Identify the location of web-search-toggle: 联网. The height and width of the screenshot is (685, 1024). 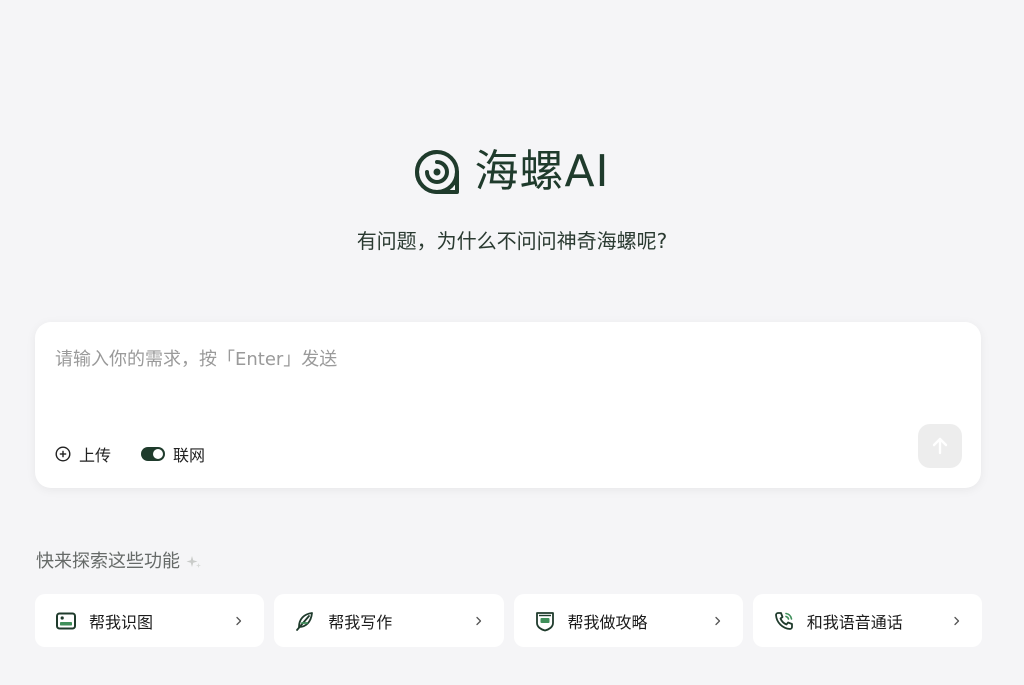
(173, 454).